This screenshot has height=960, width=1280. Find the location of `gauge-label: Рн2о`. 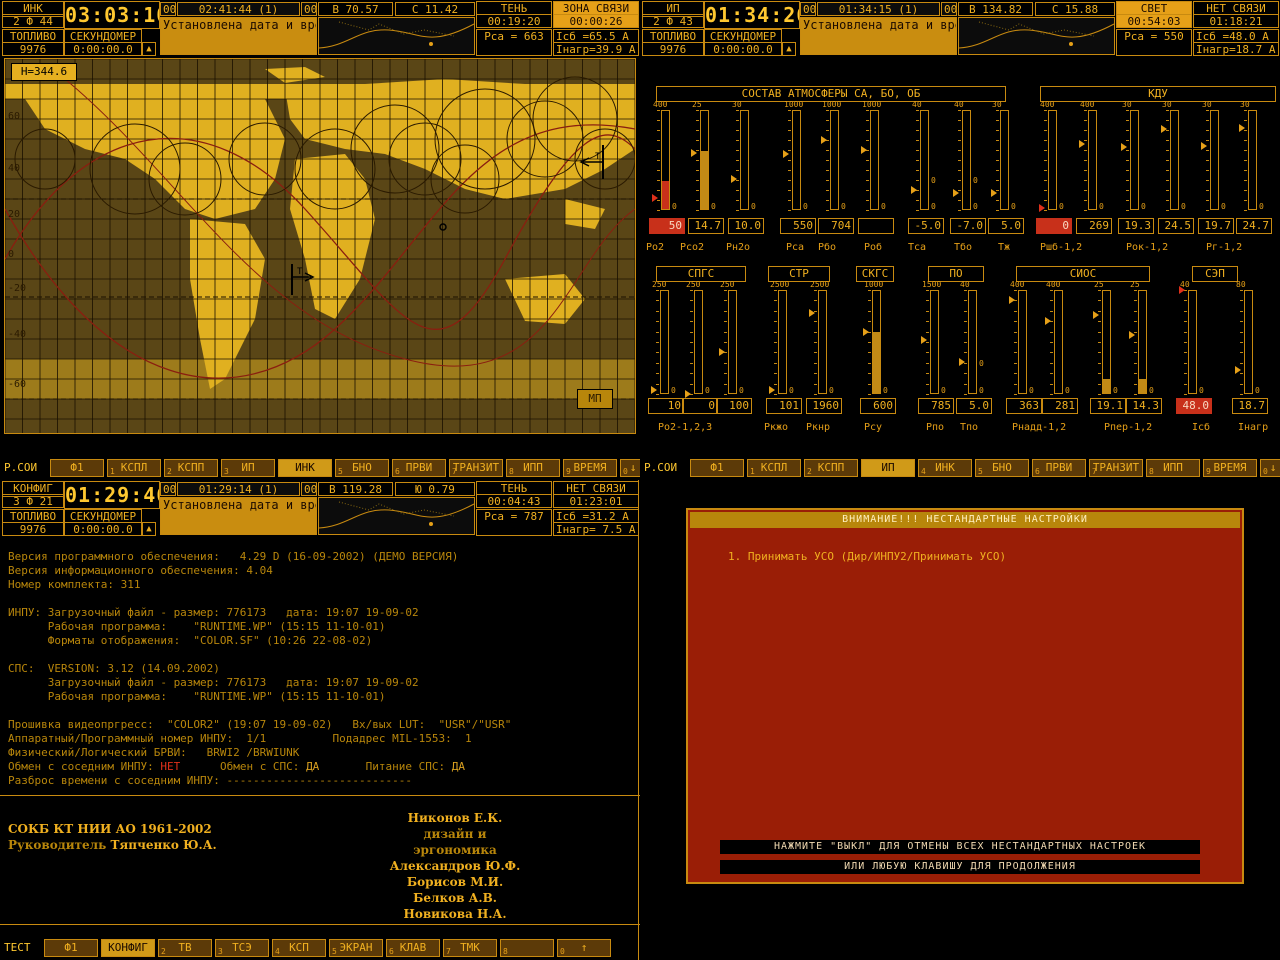

gauge-label: Рн2о is located at coordinates (738, 247).